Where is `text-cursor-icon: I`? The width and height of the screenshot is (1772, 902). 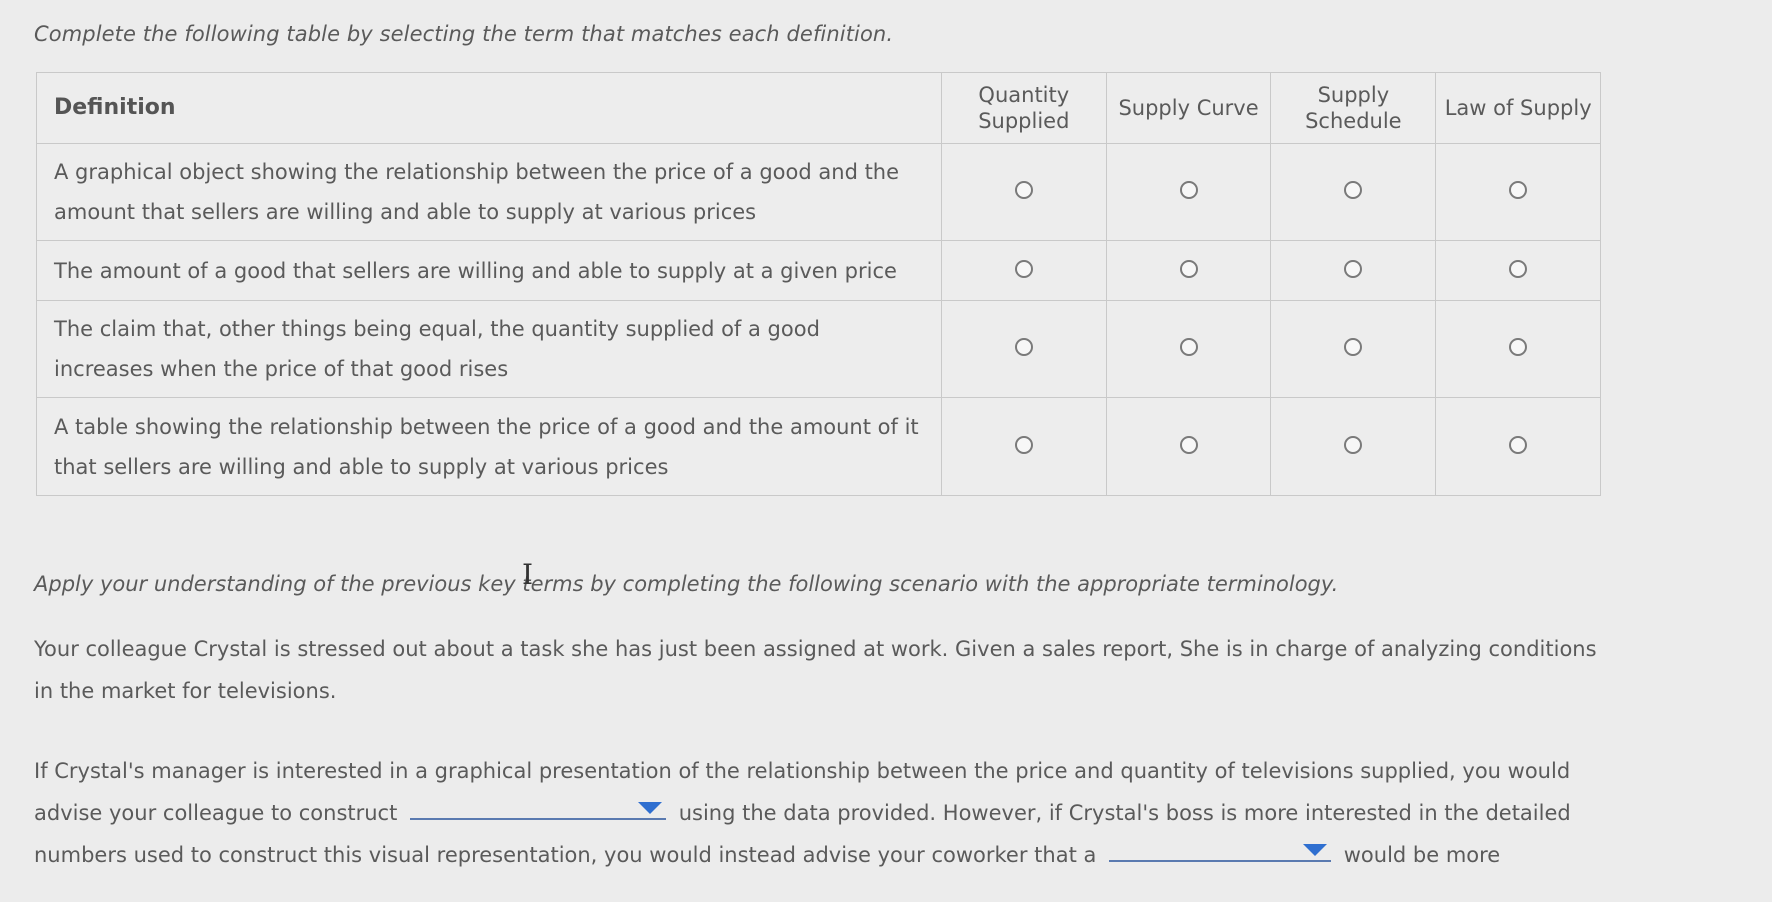 text-cursor-icon: I is located at coordinates (528, 574).